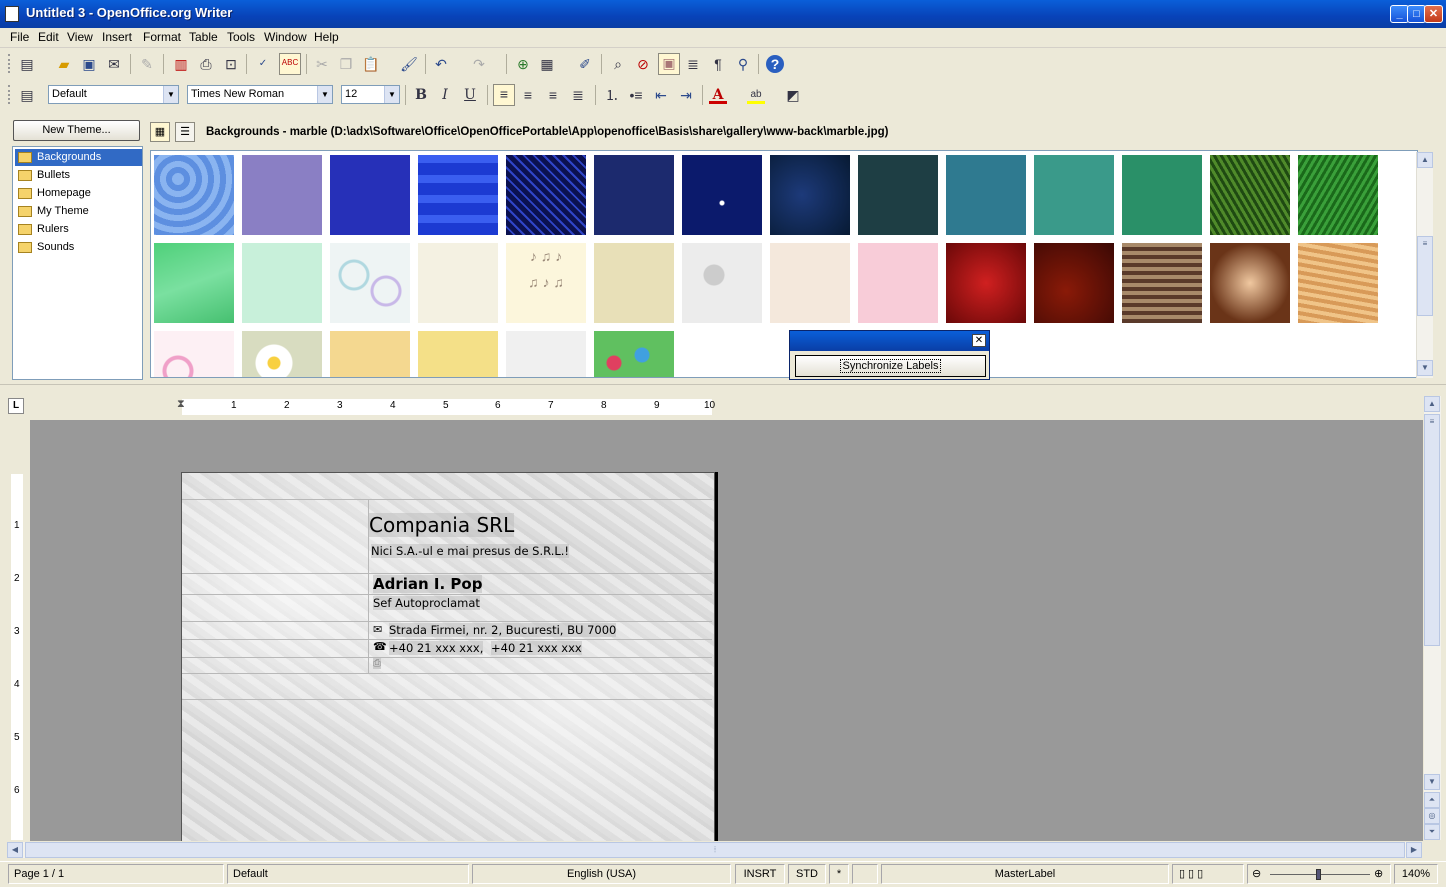  I want to click on menu-edit: Edit, so click(48, 37).